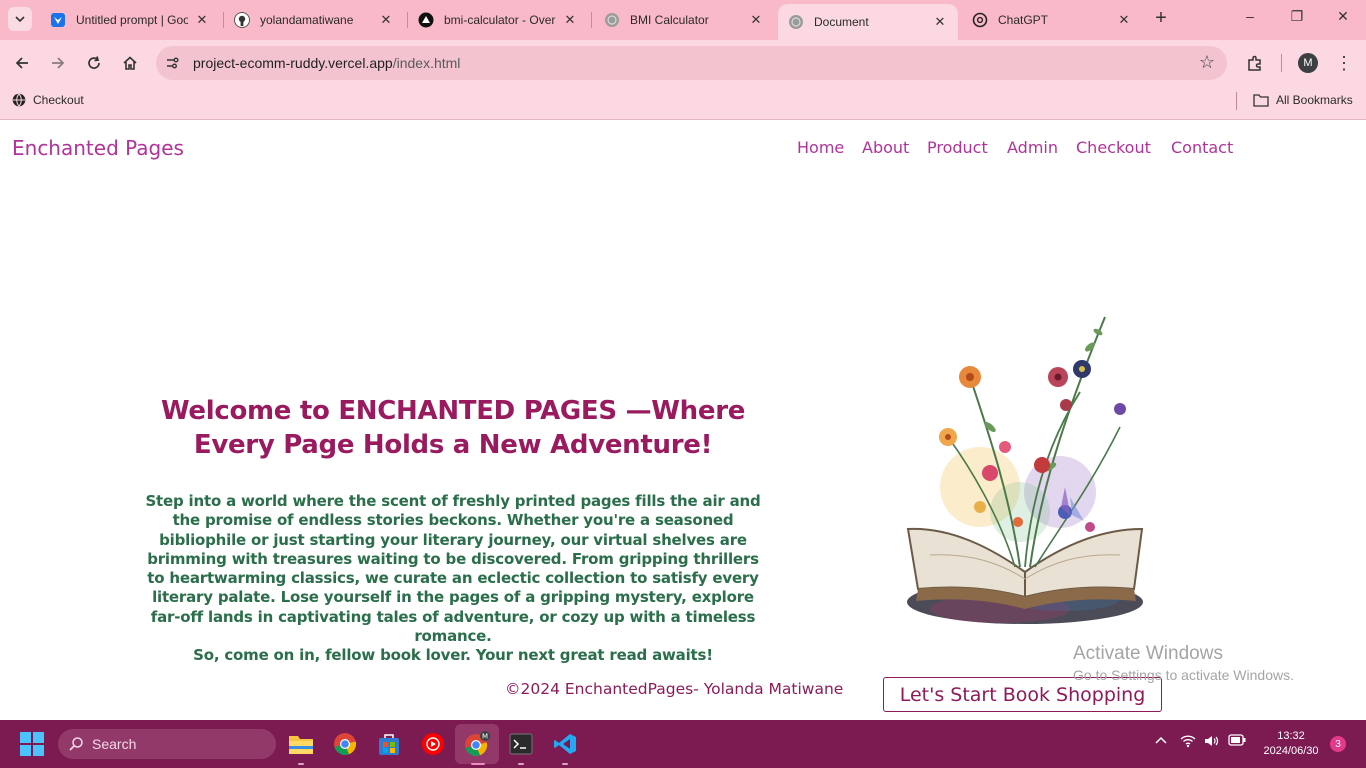 The height and width of the screenshot is (768, 1366). Describe the element at coordinates (885, 147) in the screenshot. I see `nav-about: About` at that location.